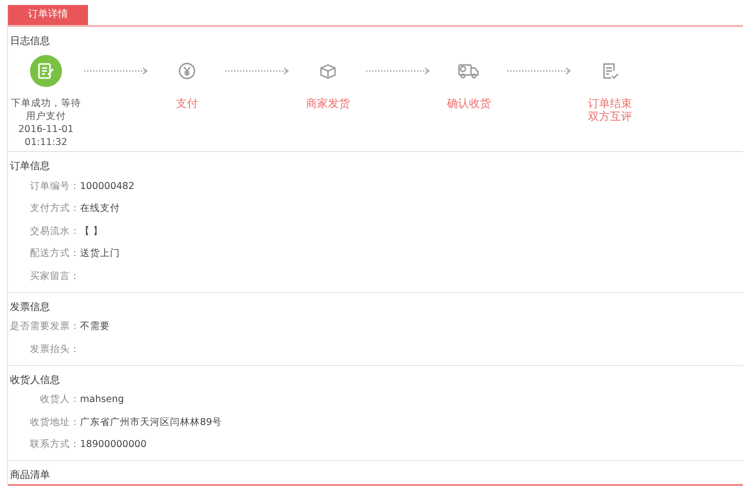 Image resolution: width=743 pixels, height=486 pixels. What do you see at coordinates (46, 71) in the screenshot?
I see `edit-icon` at bounding box center [46, 71].